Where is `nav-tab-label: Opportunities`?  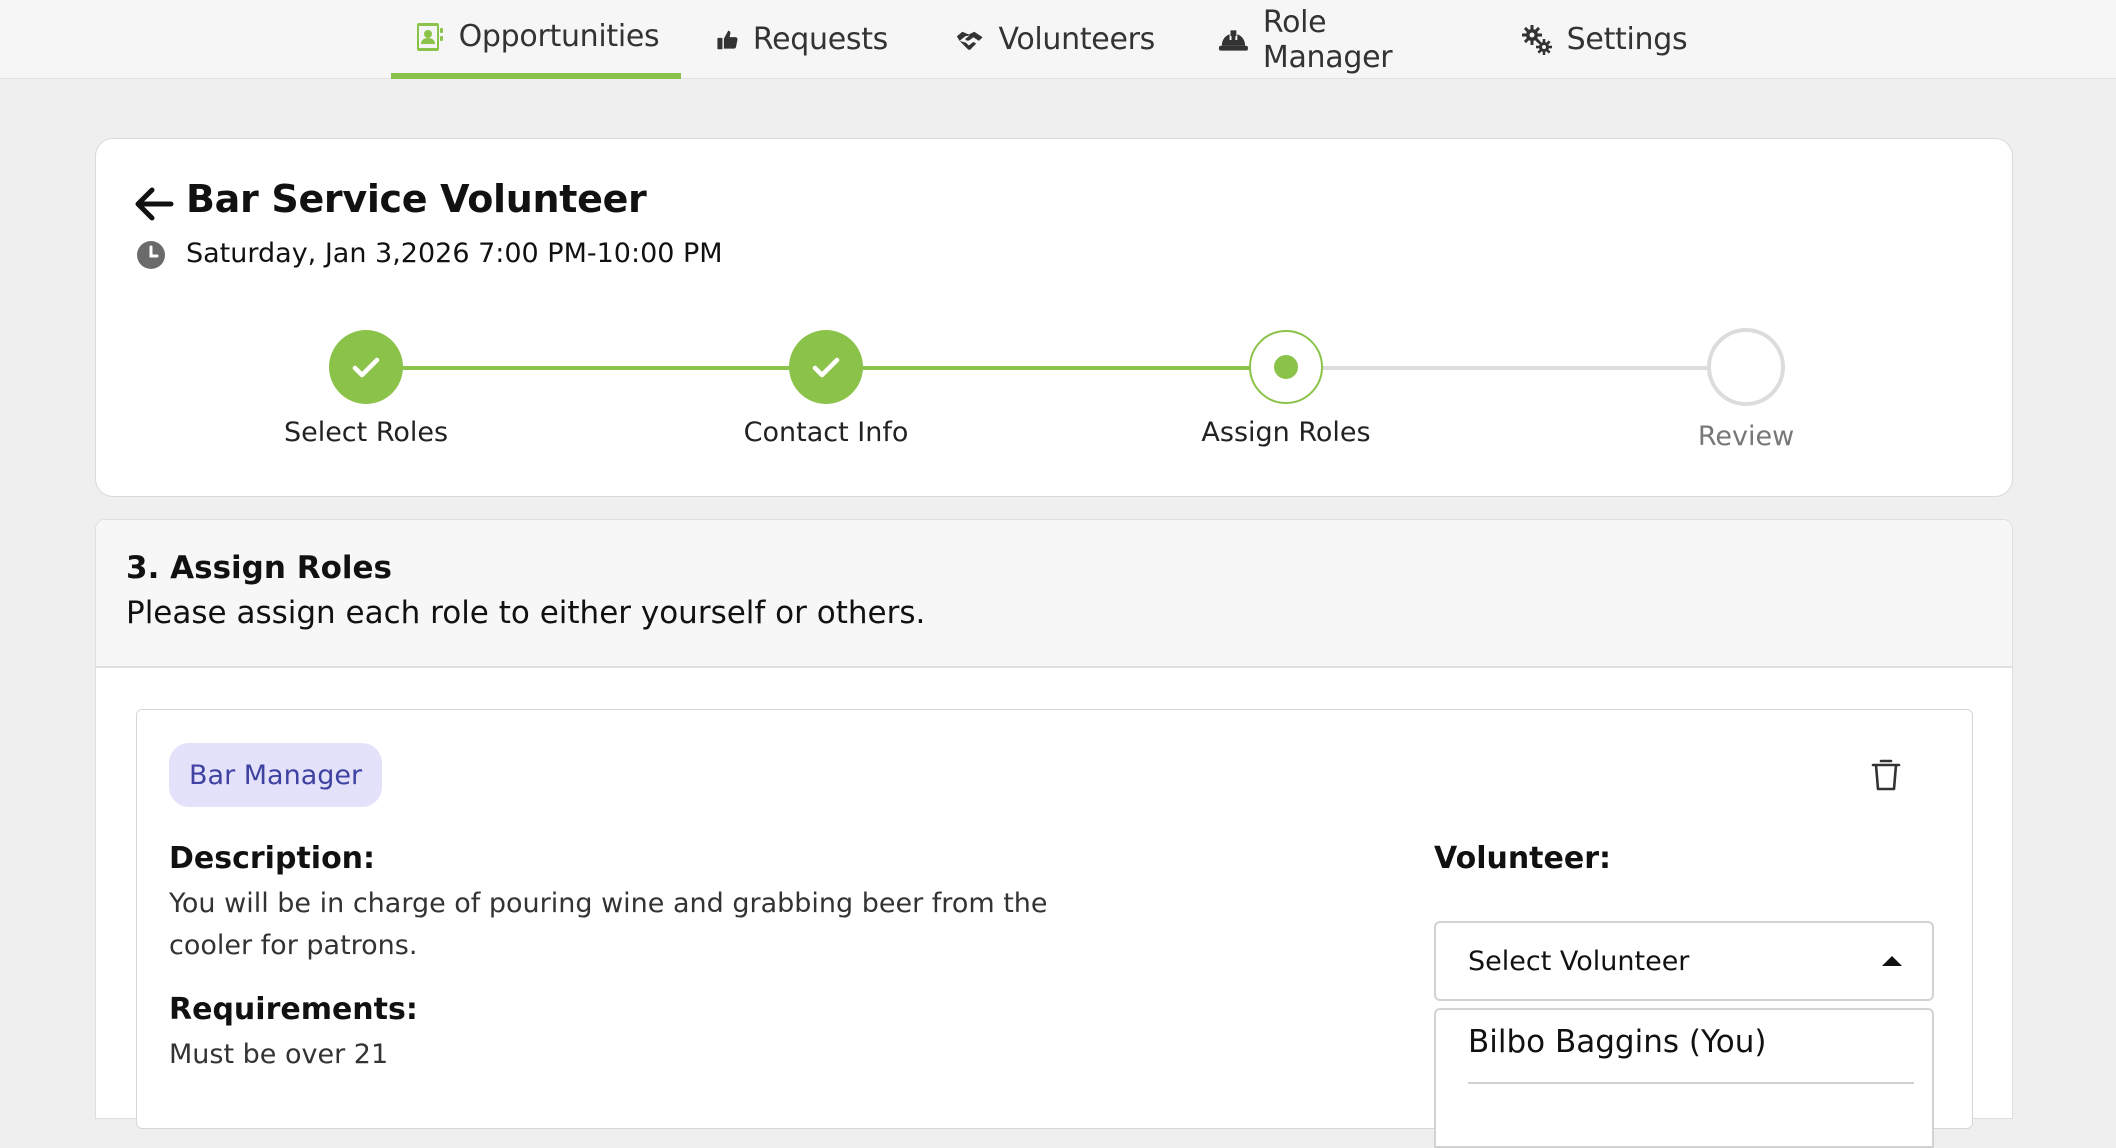 nav-tab-label: Opportunities is located at coordinates (559, 36).